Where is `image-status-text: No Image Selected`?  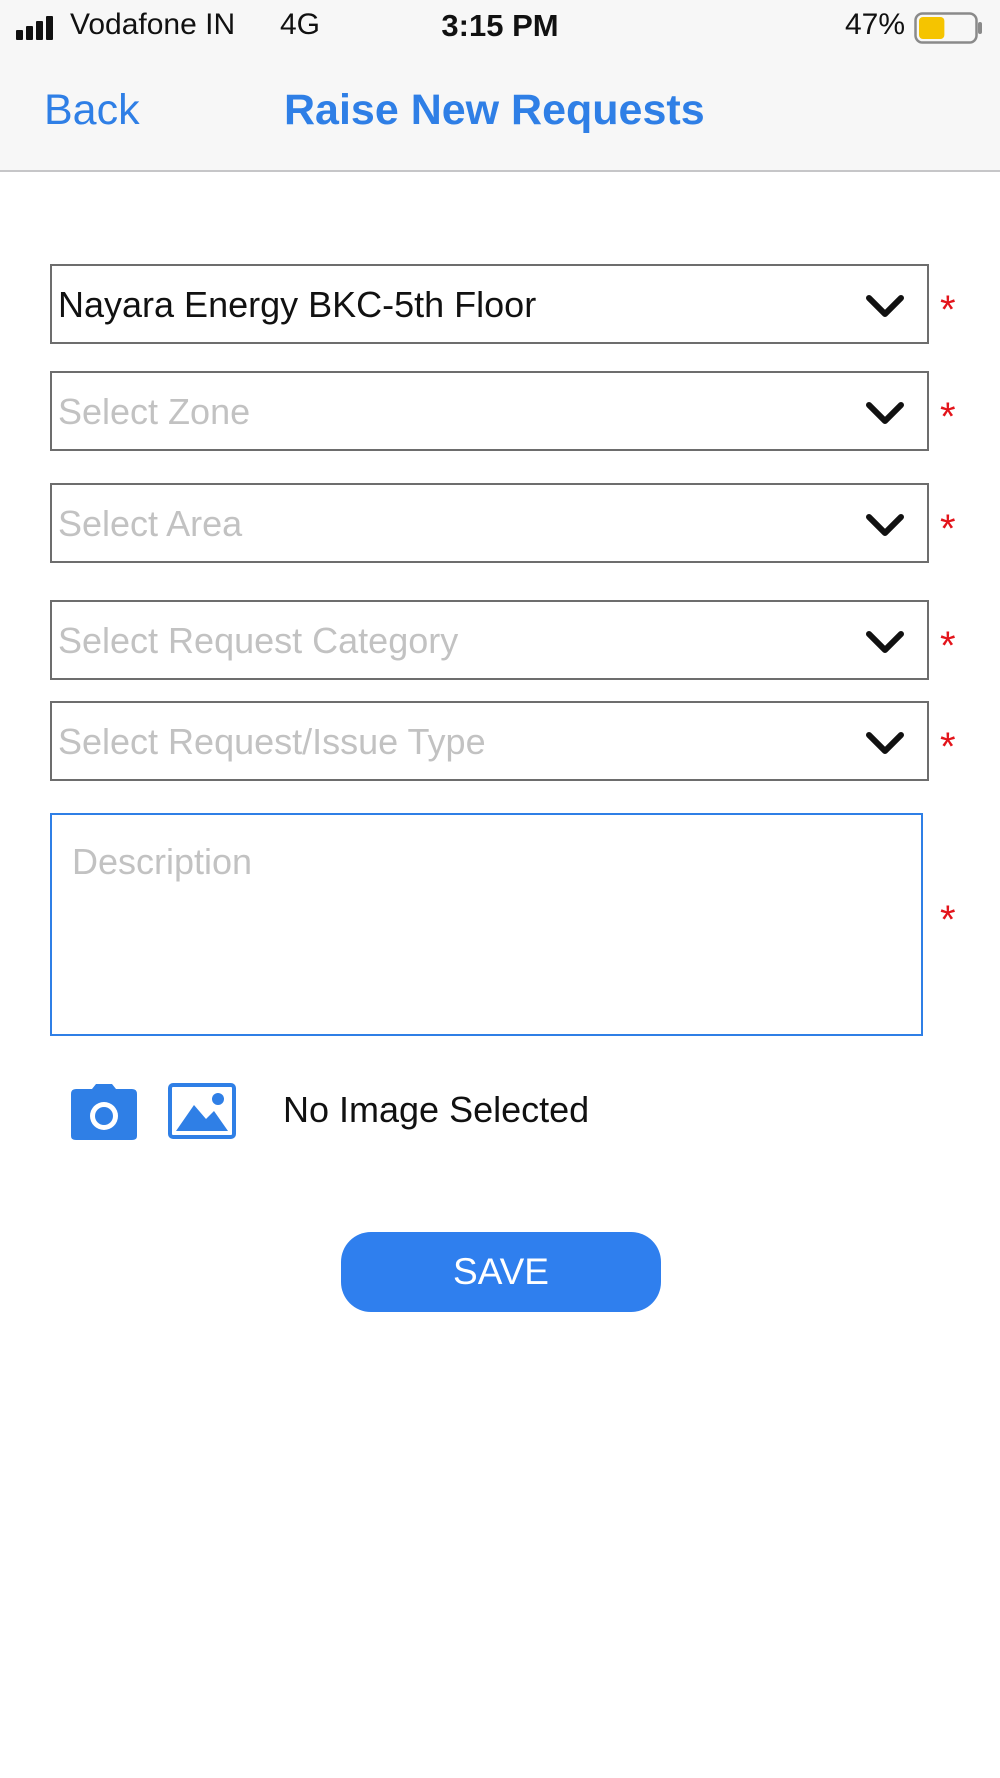 image-status-text: No Image Selected is located at coordinates (436, 1109).